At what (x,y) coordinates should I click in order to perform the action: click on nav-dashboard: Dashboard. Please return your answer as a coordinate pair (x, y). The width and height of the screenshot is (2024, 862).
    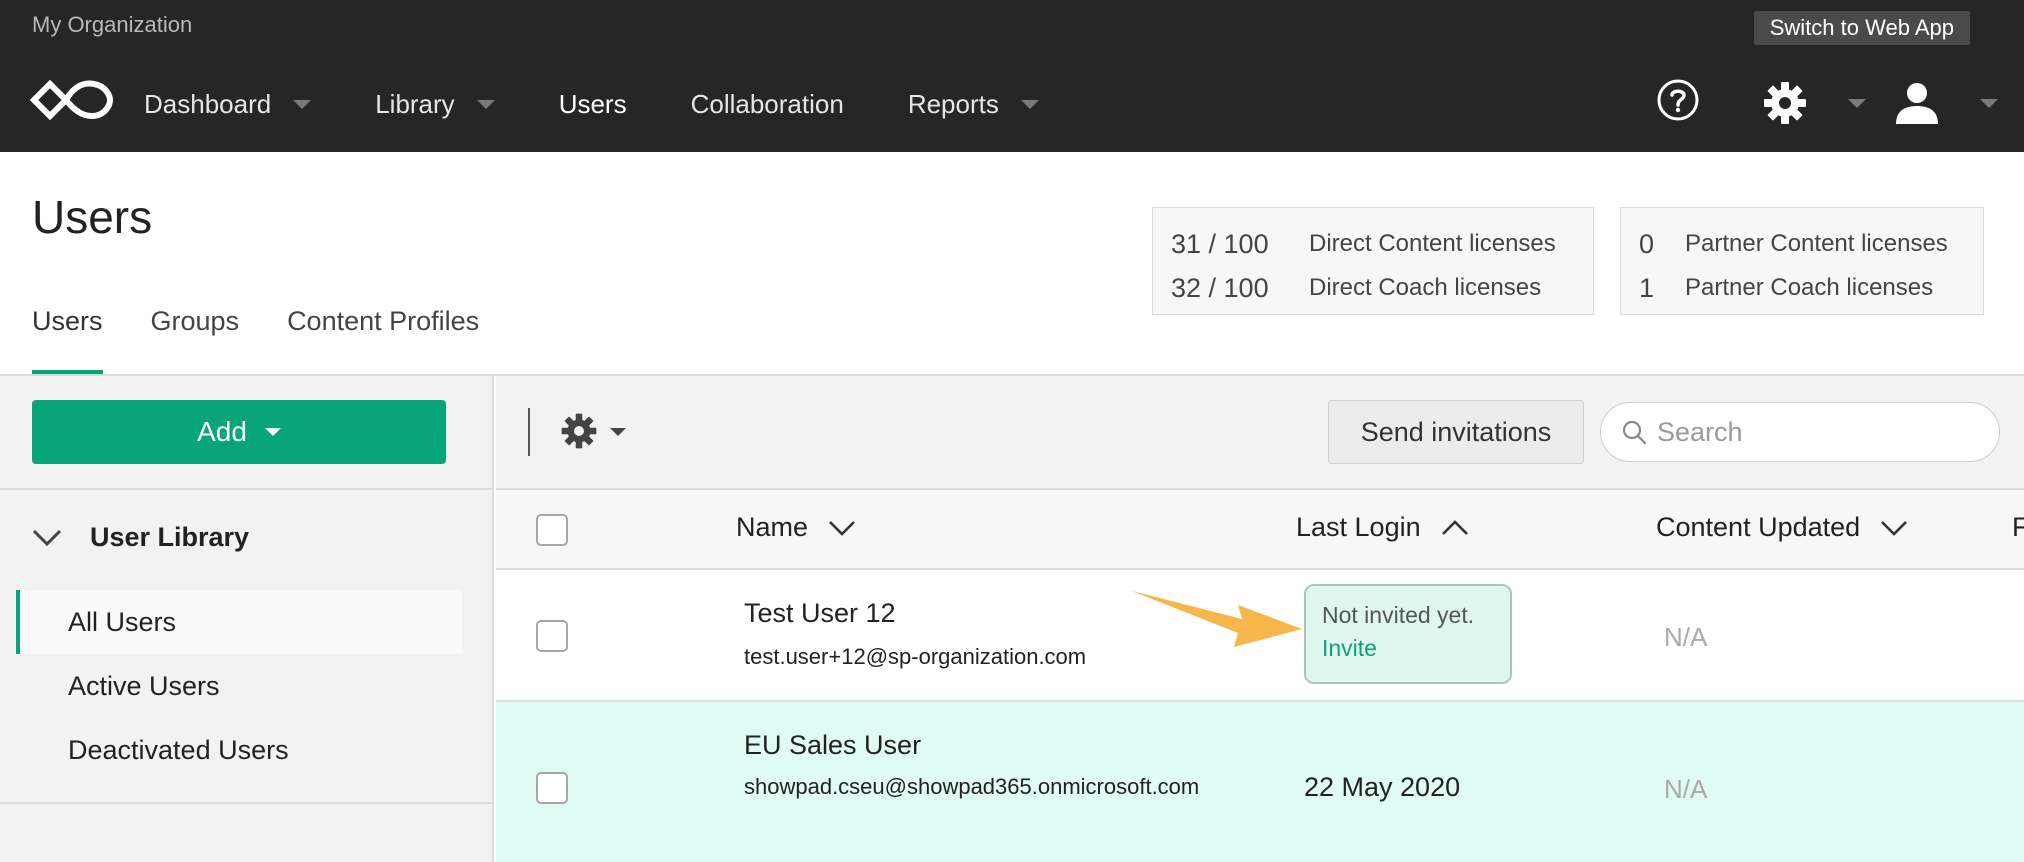
    Looking at the image, I should click on (228, 104).